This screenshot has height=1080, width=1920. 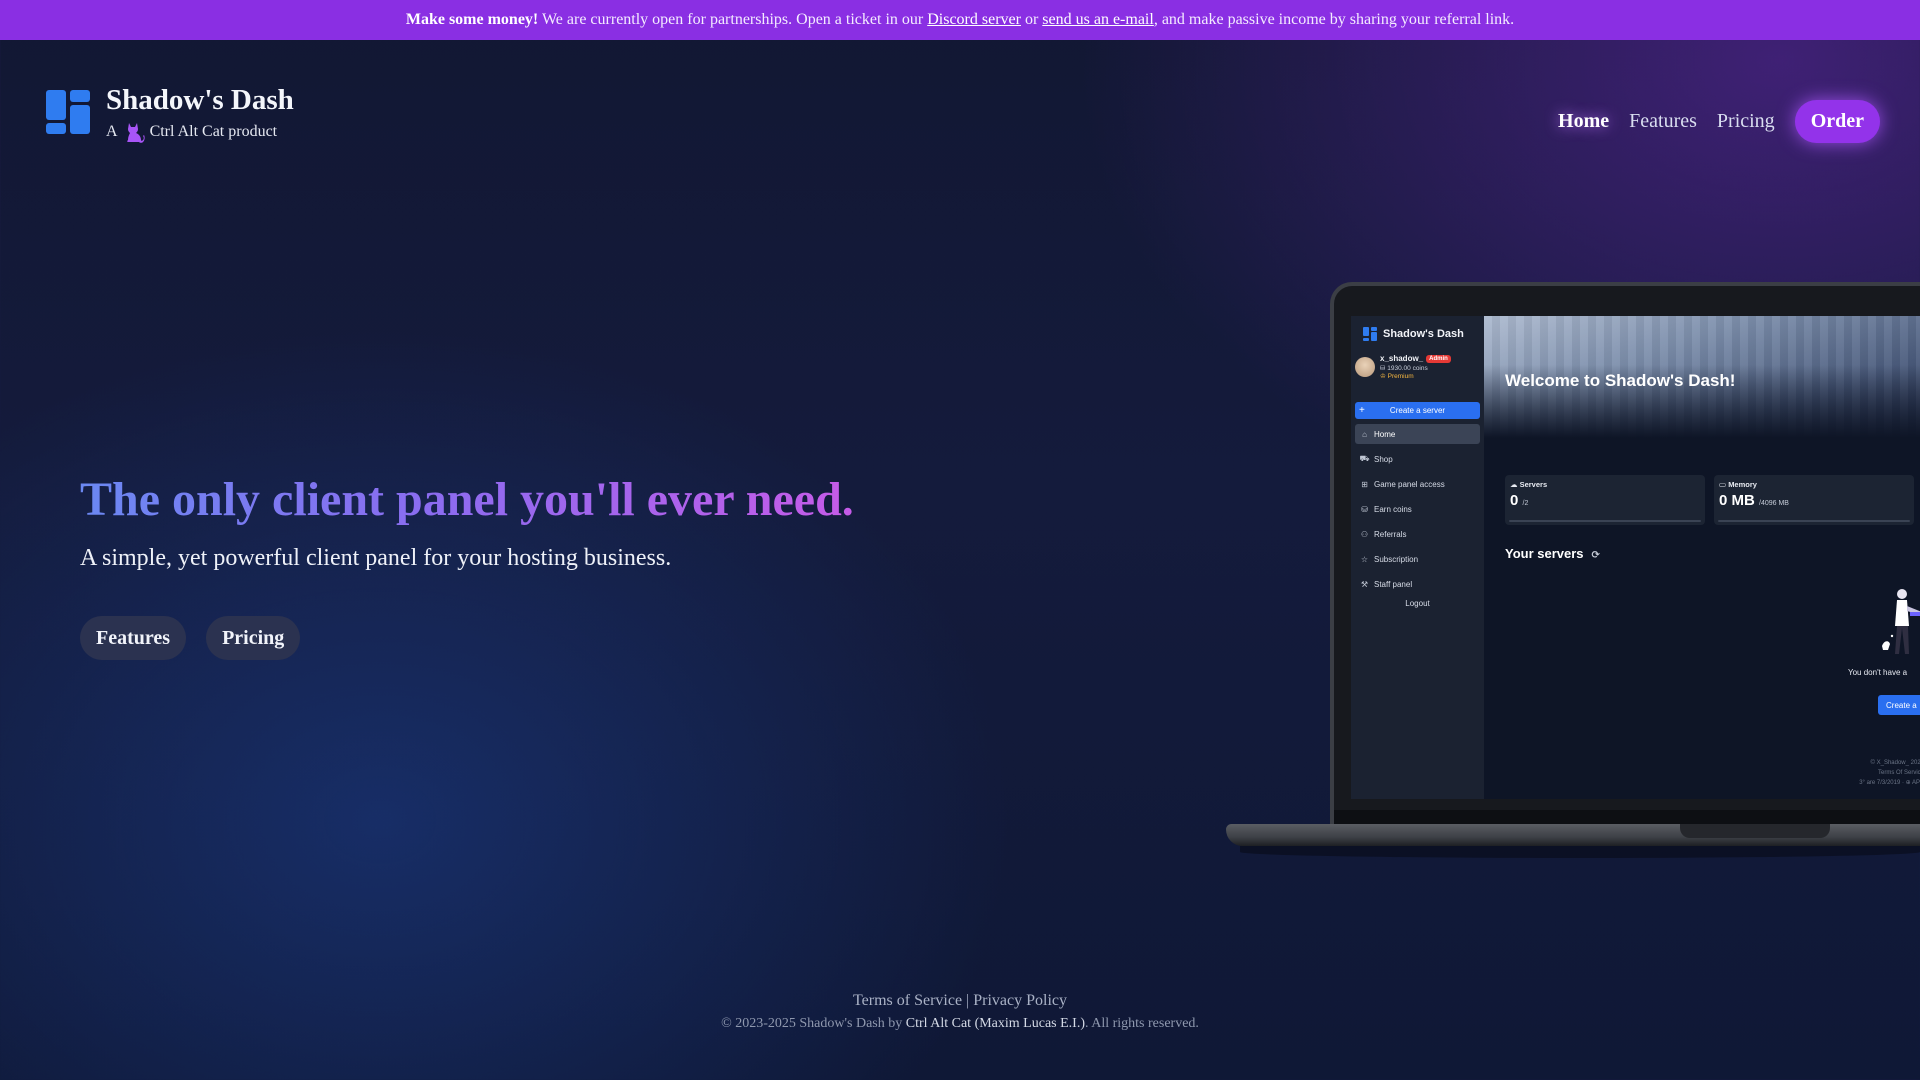 I want to click on plus-icon: +, so click(x=1362, y=410).